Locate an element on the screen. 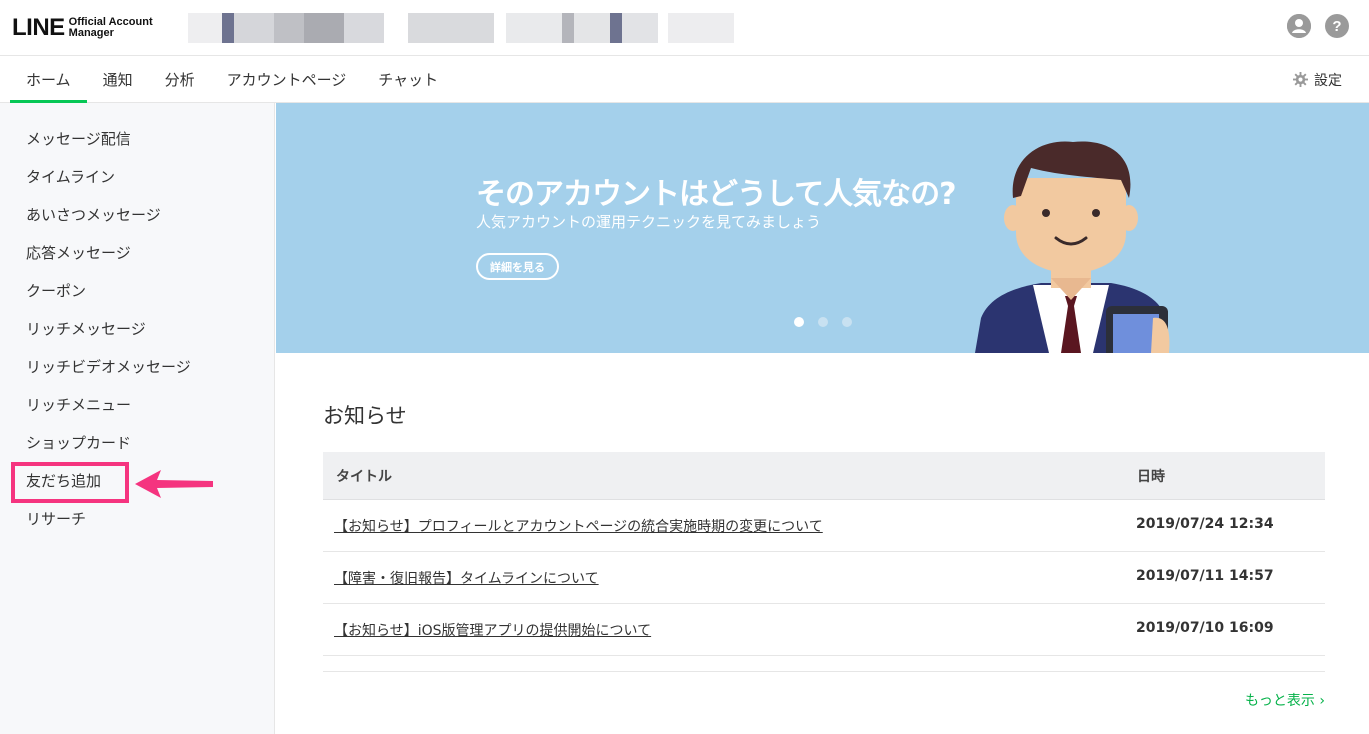  logo-subtext: Official Account Manager is located at coordinates (110, 27).